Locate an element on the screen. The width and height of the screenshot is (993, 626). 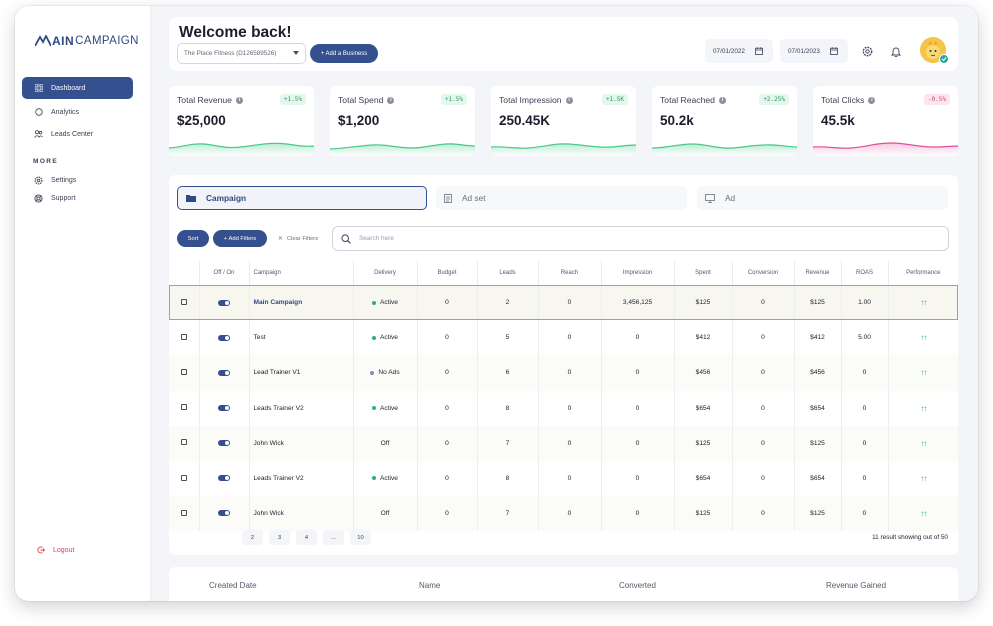
calendar-icon is located at coordinates (834, 51).